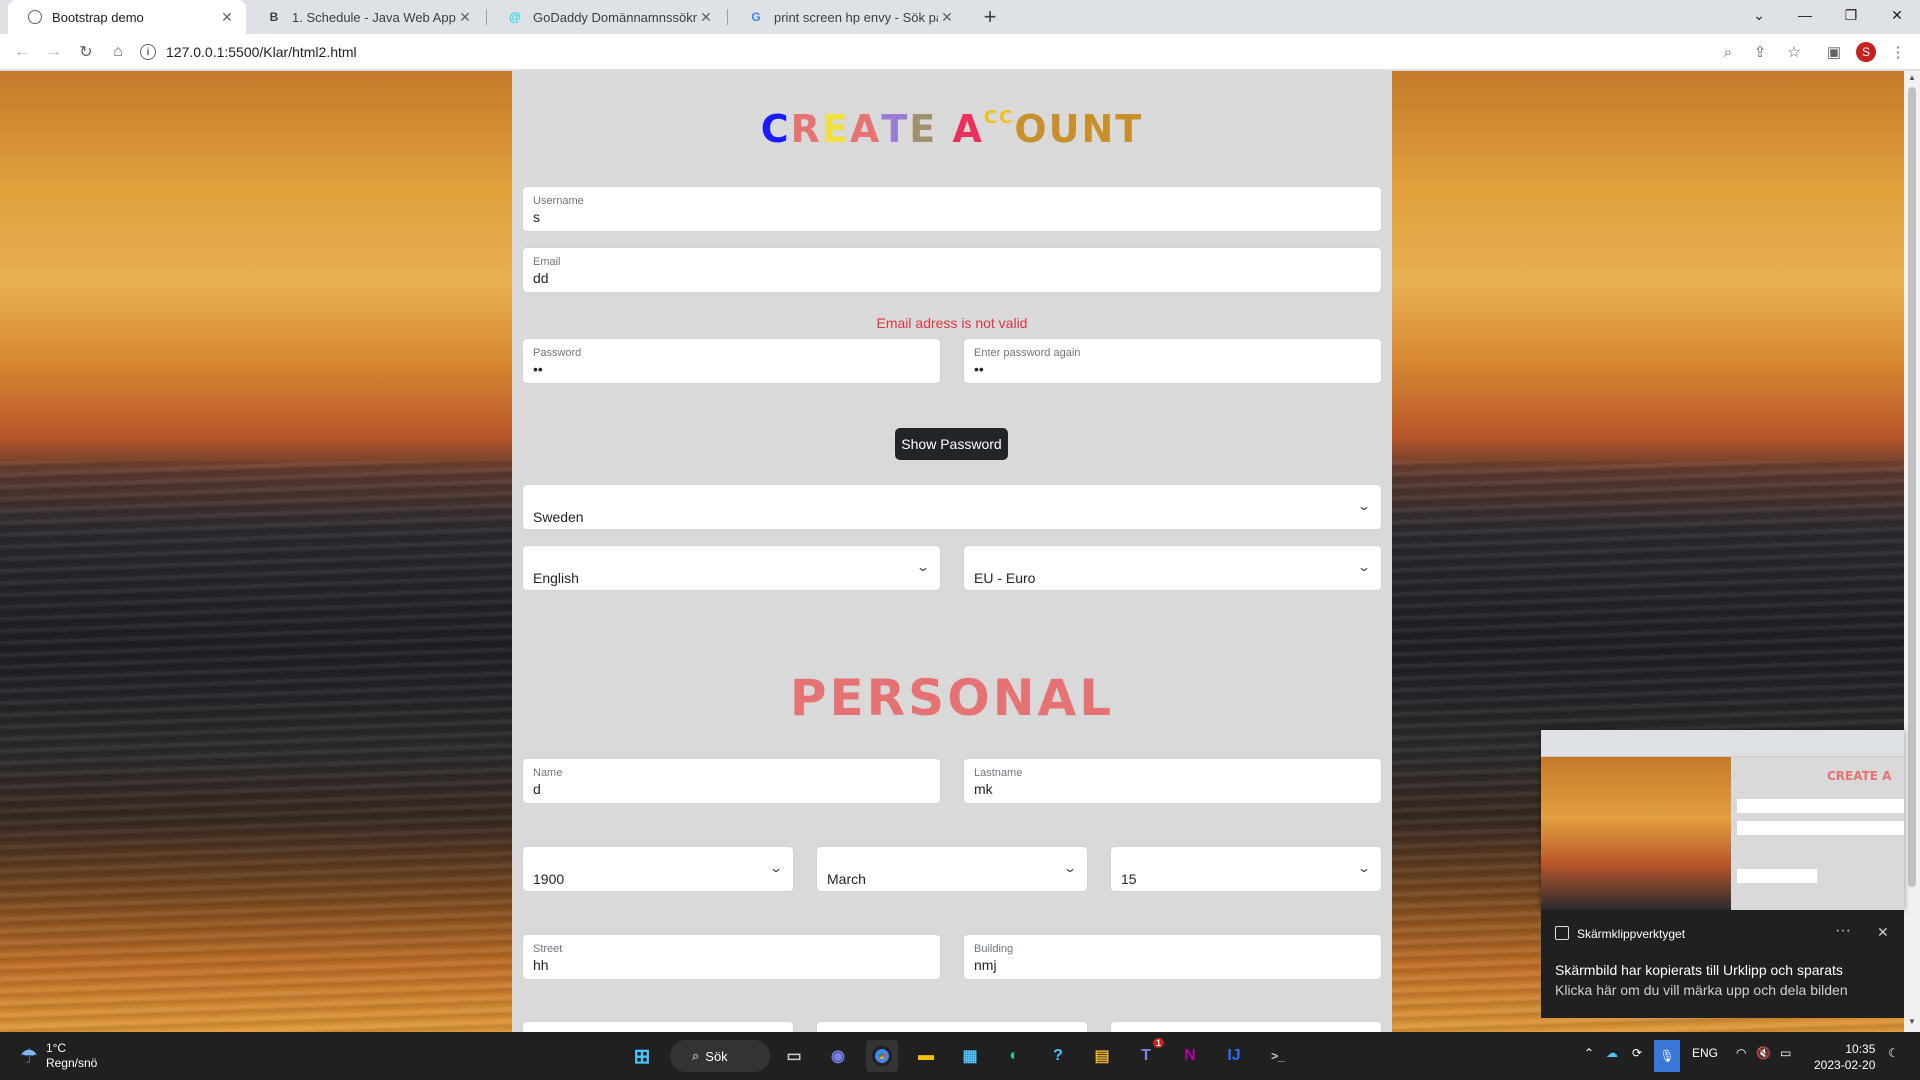  Describe the element at coordinates (970, 1056) in the screenshot. I see `store-icon: ▦` at that location.